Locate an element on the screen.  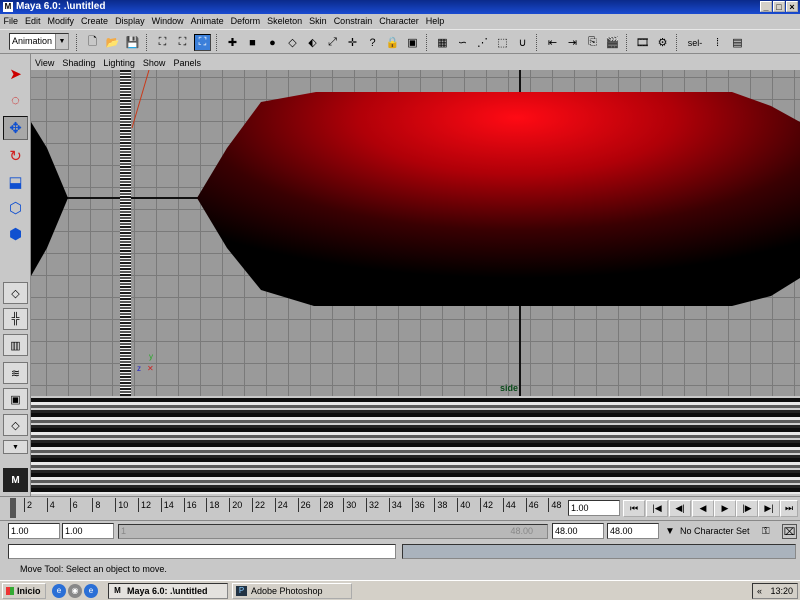
more-layouts-chevron-icon: ▼ is located at coordinates (15, 447).